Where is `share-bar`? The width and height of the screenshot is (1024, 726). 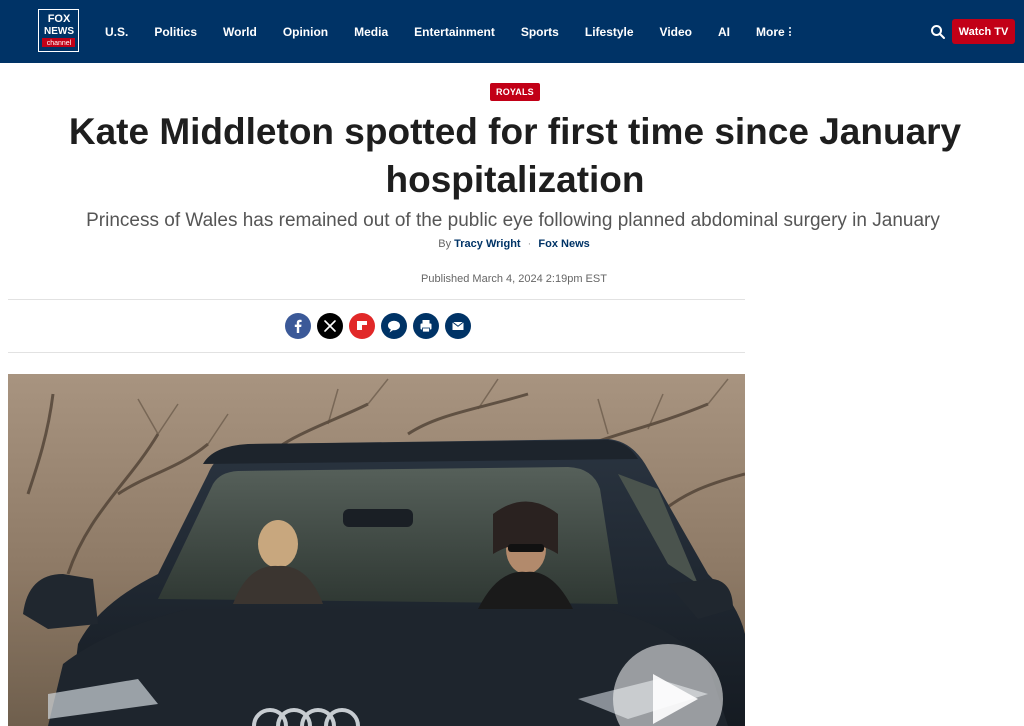
share-bar is located at coordinates (378, 326).